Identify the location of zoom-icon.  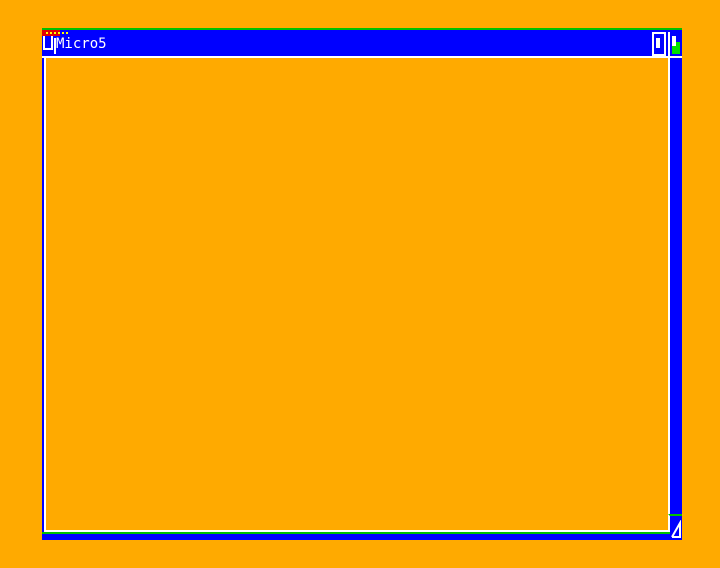
(675, 44).